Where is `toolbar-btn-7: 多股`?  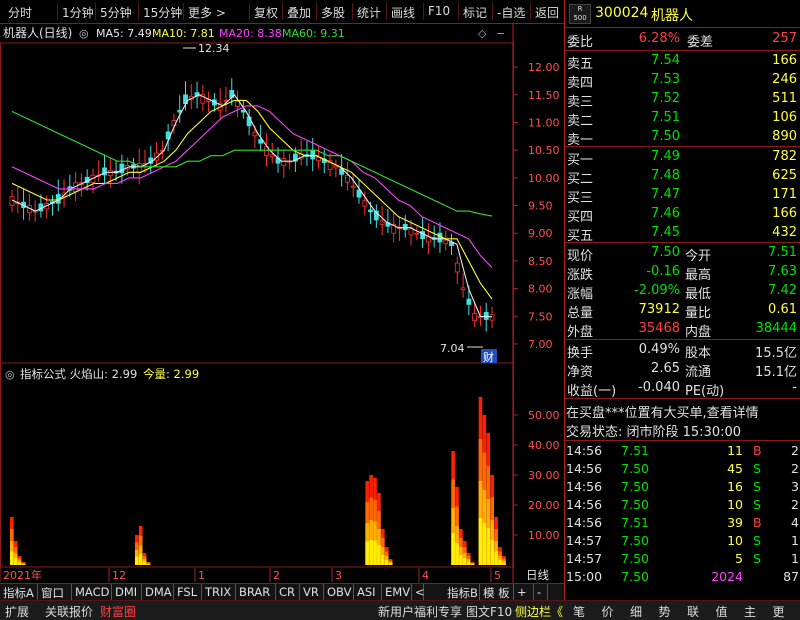 toolbar-btn-7: 多股 is located at coordinates (333, 12).